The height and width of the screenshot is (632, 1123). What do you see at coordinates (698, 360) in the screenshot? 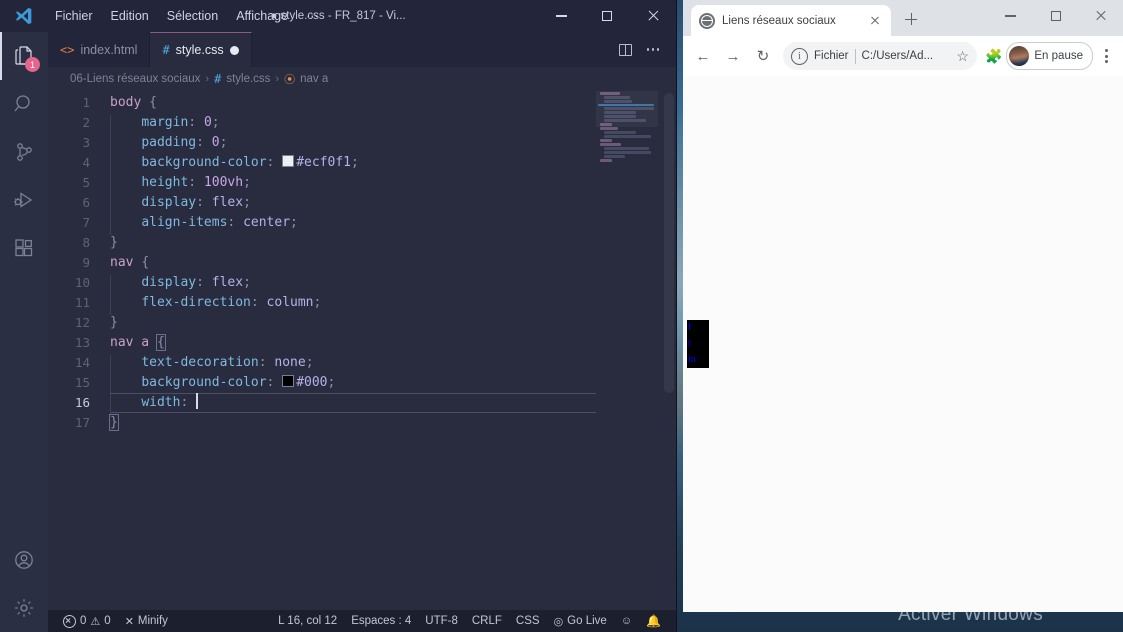
I see `nav-link: in` at bounding box center [698, 360].